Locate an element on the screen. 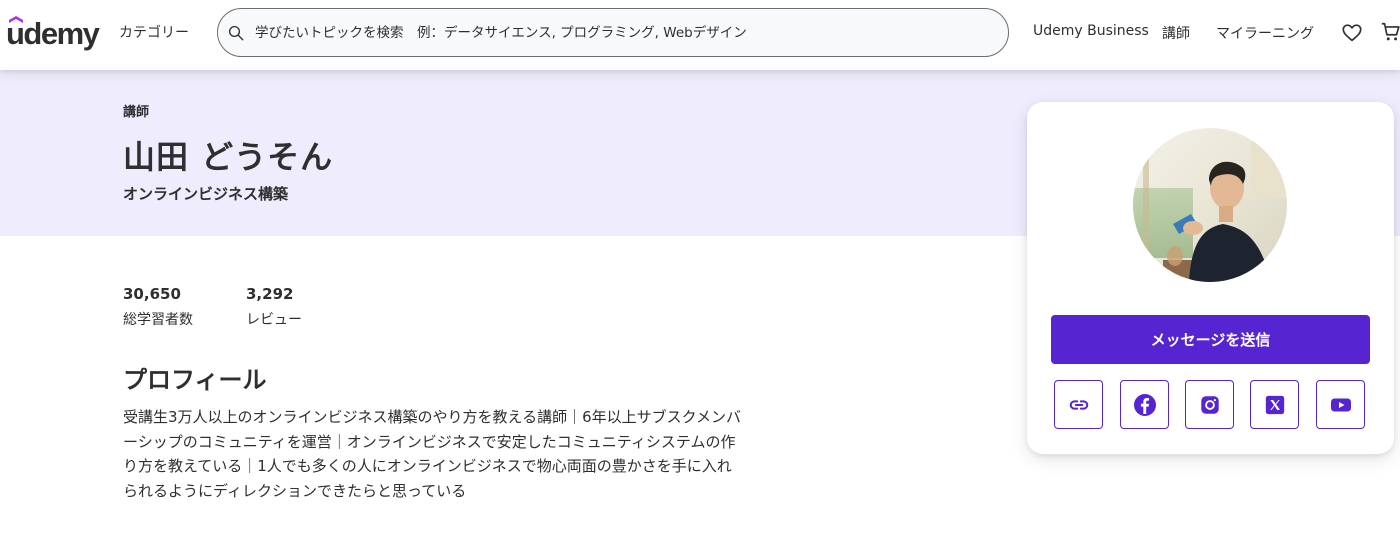 This screenshot has width=1400, height=535. avatar-photo is located at coordinates (1210, 205).